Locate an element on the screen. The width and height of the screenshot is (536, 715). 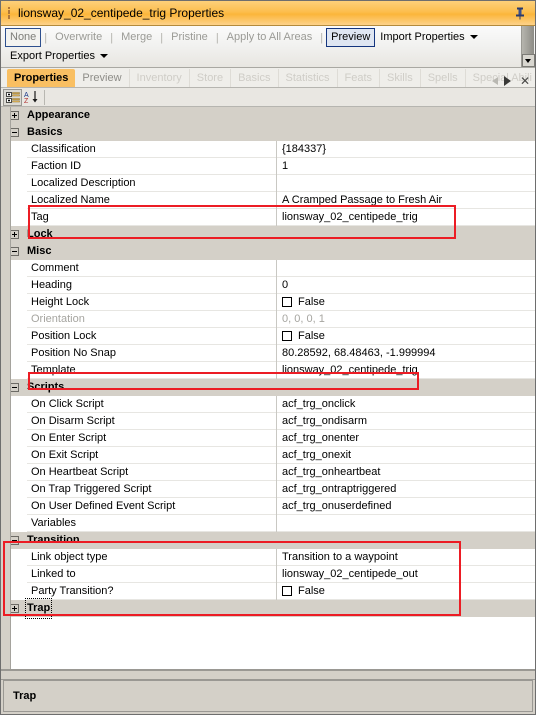
tab-inventory: Inventory is located at coordinates (160, 78).